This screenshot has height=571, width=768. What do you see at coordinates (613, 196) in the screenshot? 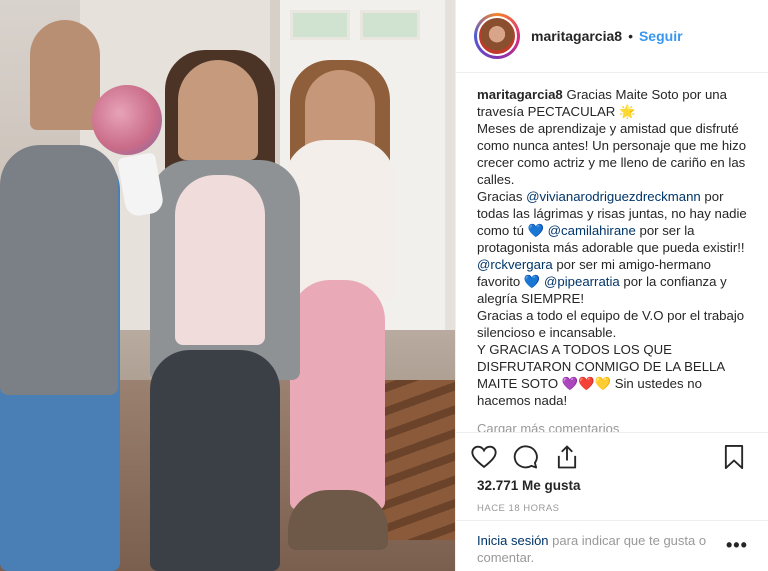
I see `mention-link: @vivianarodriguezdreckmann` at bounding box center [613, 196].